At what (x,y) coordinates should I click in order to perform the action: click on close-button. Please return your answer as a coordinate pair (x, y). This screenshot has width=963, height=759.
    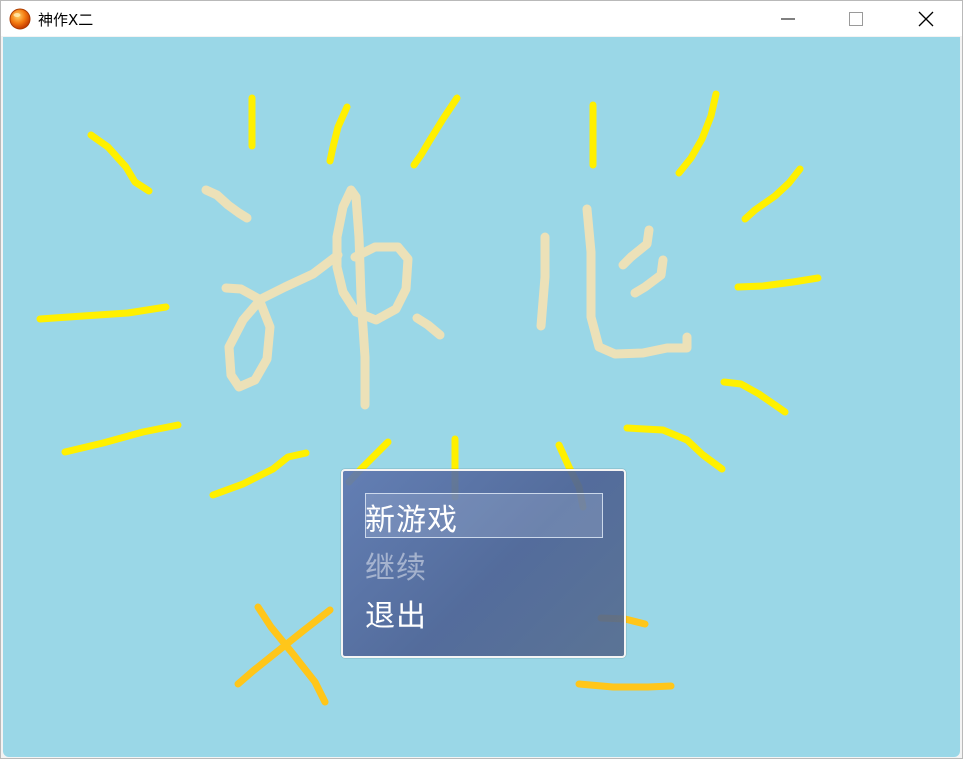
    Looking at the image, I should click on (926, 18).